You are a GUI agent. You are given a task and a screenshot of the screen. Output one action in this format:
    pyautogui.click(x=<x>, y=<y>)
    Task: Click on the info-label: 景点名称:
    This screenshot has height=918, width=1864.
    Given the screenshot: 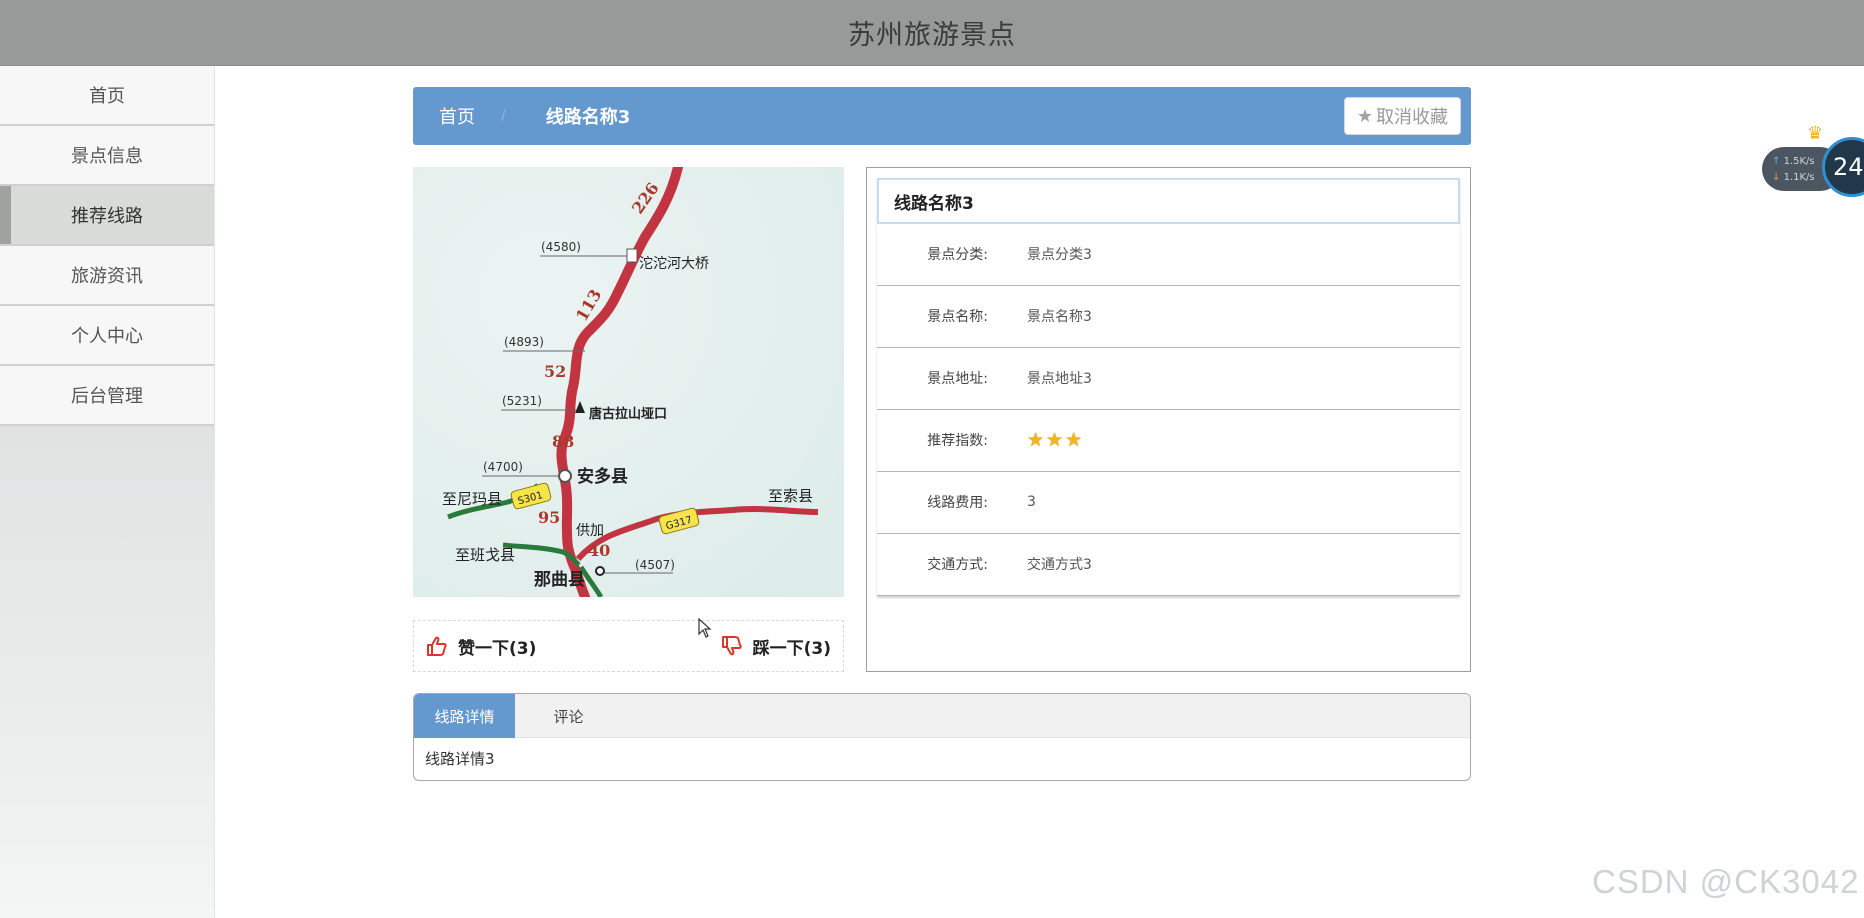 What is the action you would take?
    pyautogui.click(x=957, y=317)
    